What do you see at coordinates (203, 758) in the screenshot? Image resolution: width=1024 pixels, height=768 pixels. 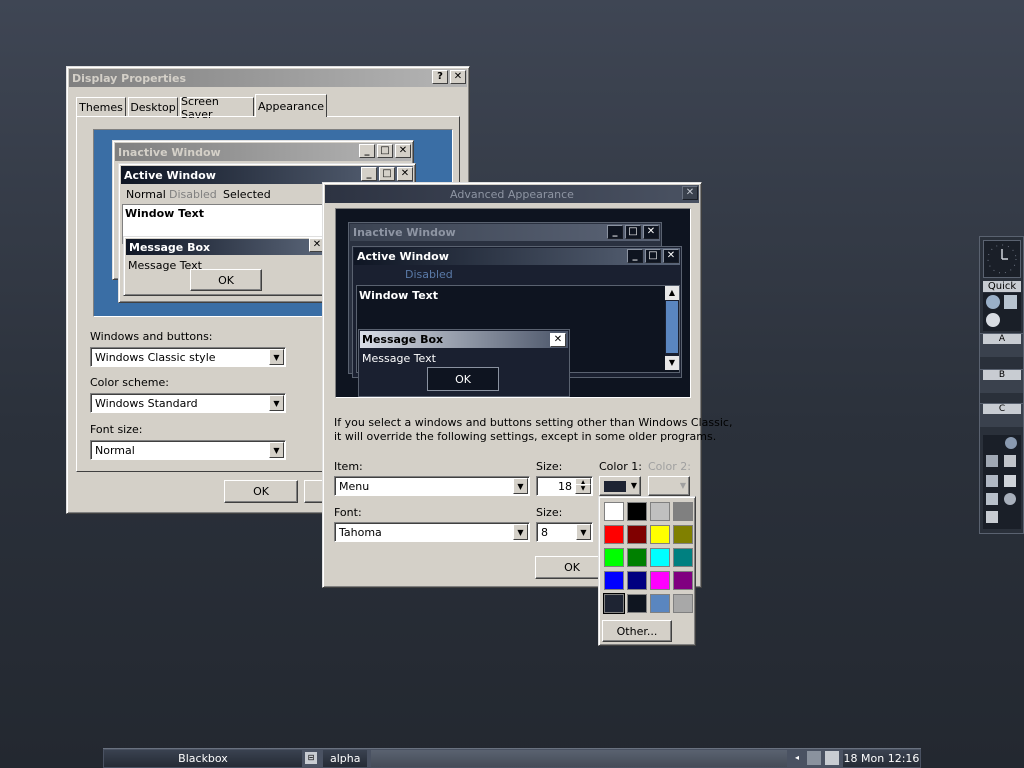 I see `workspace-label: Blackbox` at bounding box center [203, 758].